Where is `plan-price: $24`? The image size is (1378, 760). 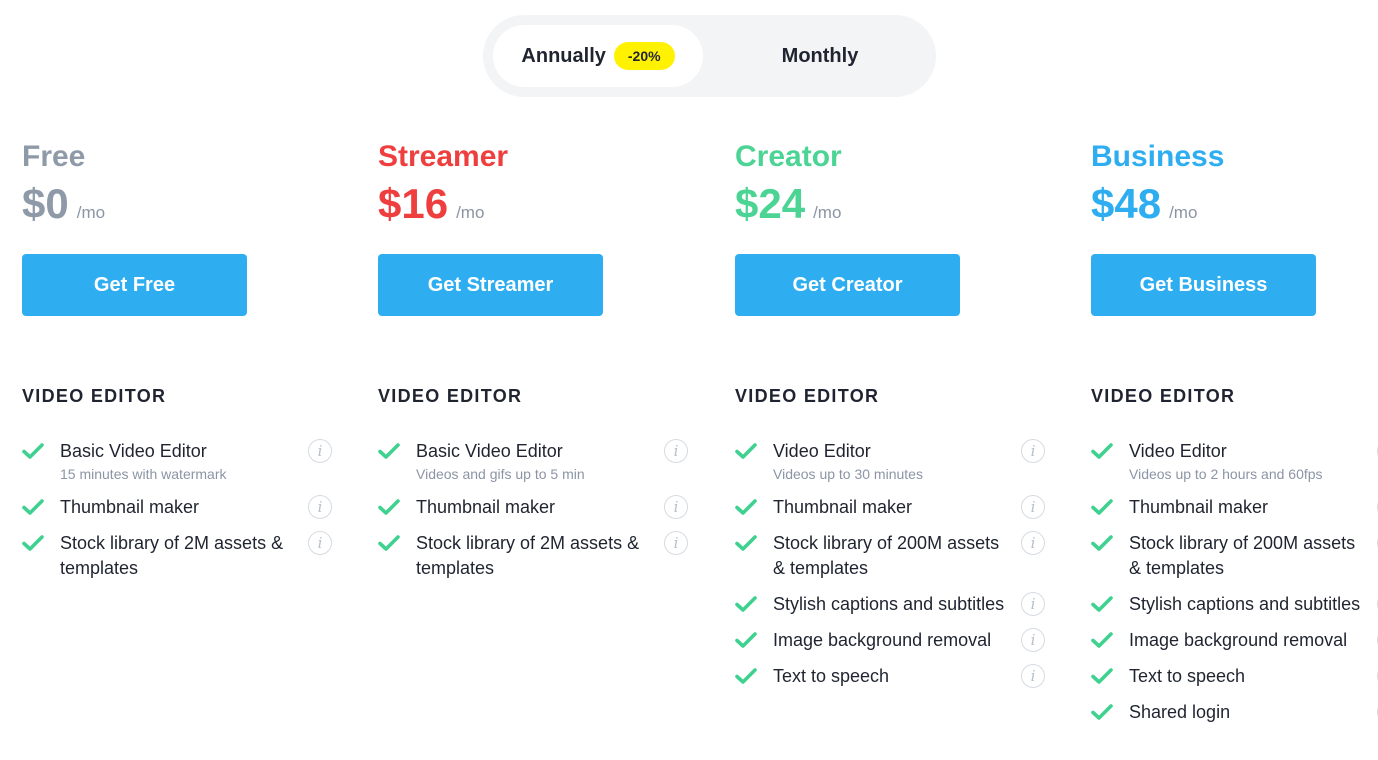 plan-price: $24 is located at coordinates (770, 203).